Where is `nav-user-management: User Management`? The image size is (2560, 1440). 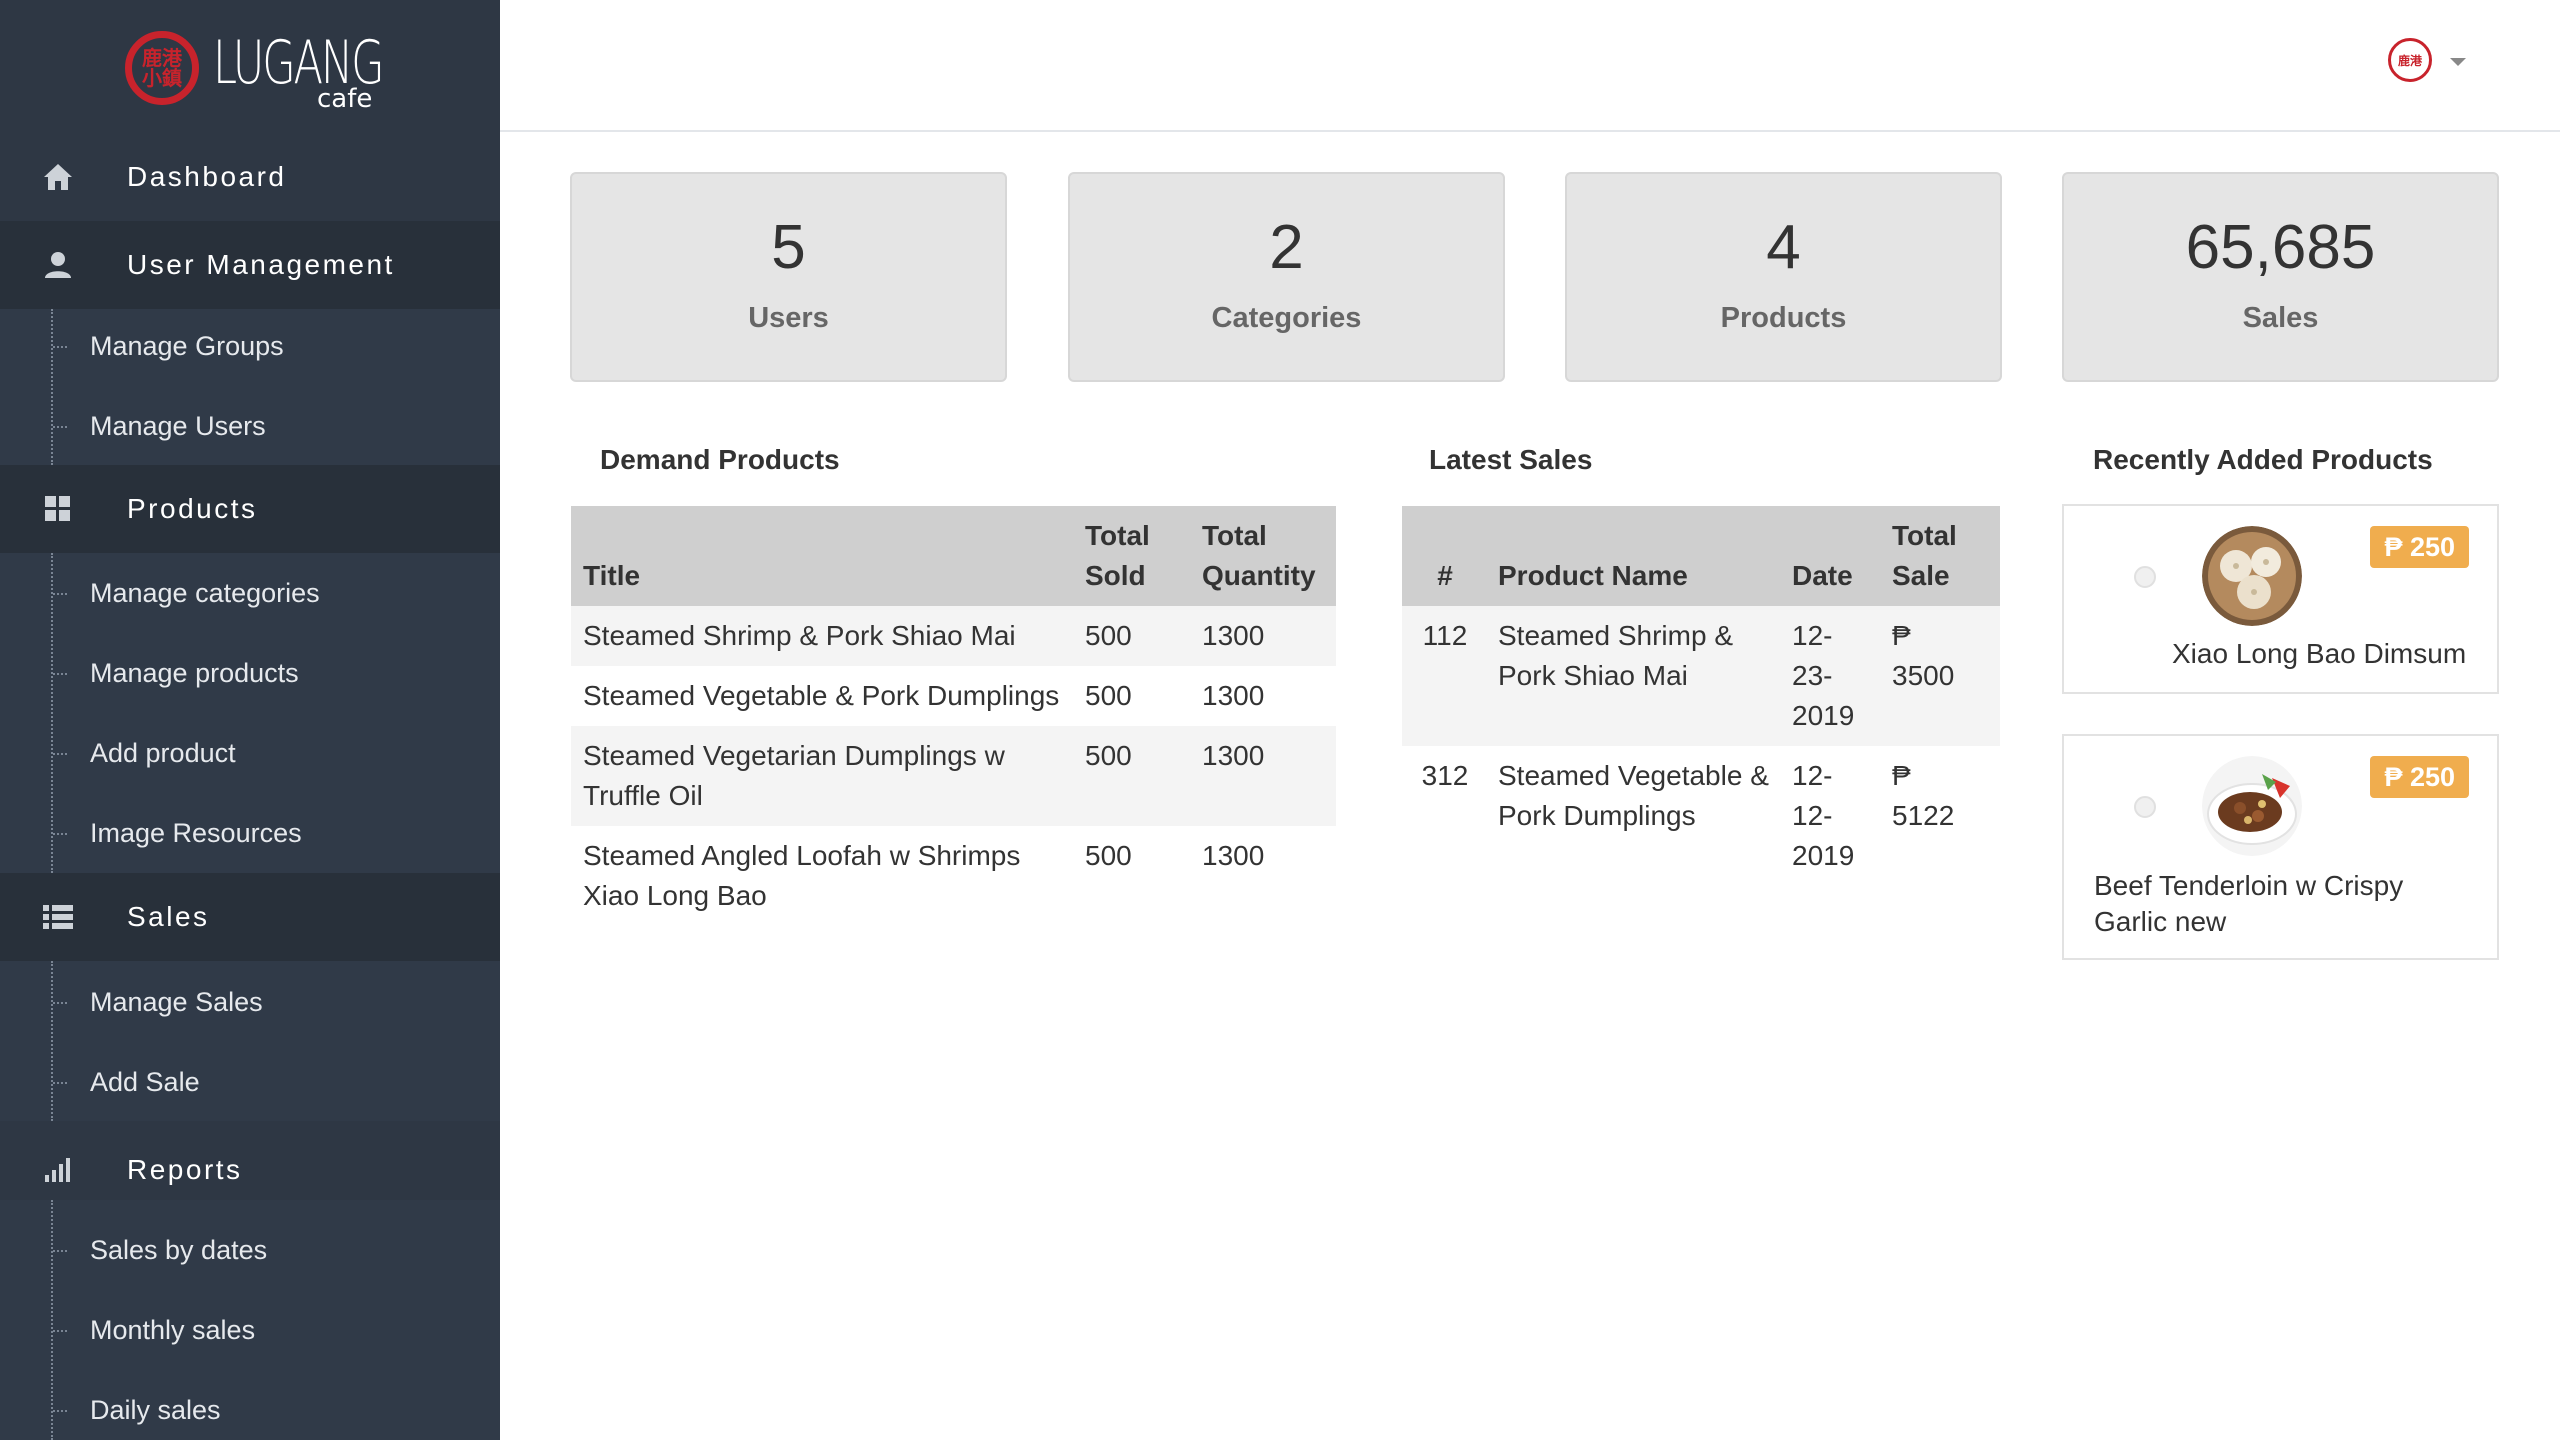
nav-user-management: User Management is located at coordinates (250, 265).